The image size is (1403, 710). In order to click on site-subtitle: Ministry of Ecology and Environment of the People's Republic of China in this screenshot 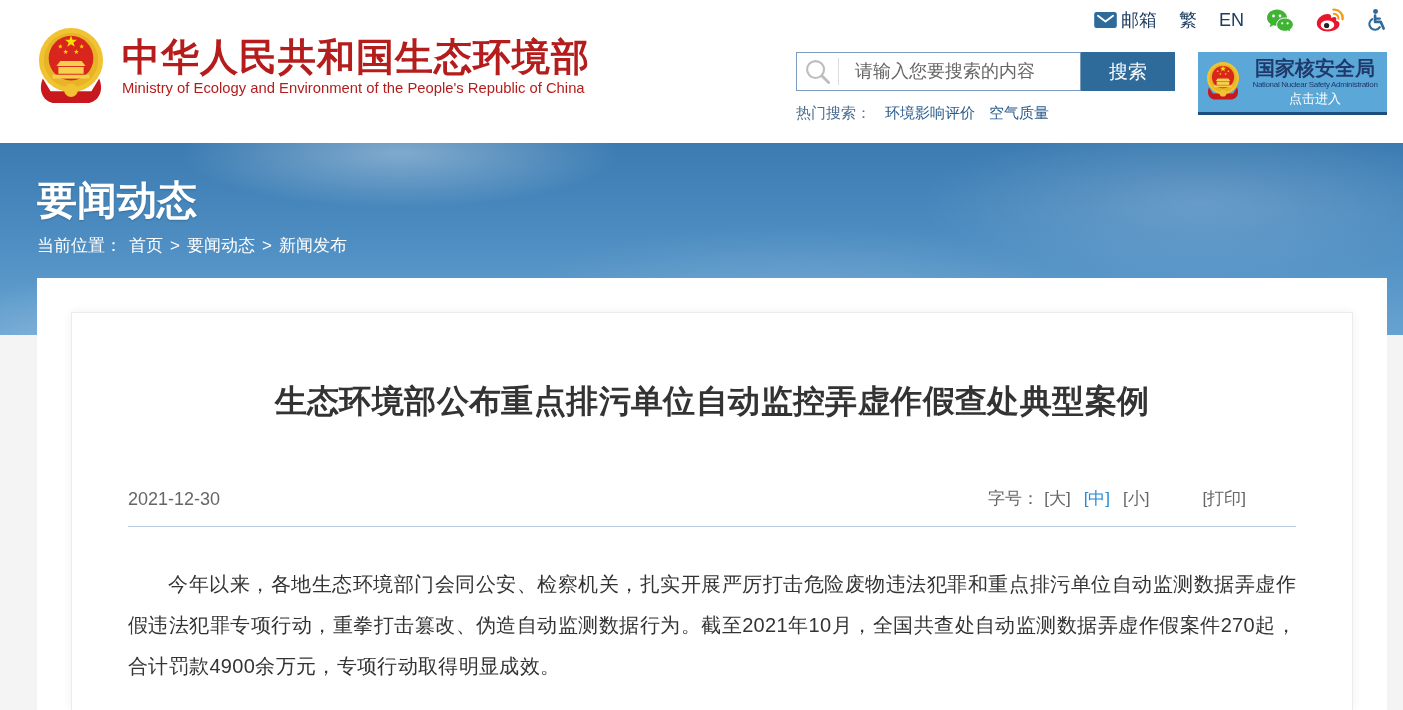, I will do `click(353, 88)`.